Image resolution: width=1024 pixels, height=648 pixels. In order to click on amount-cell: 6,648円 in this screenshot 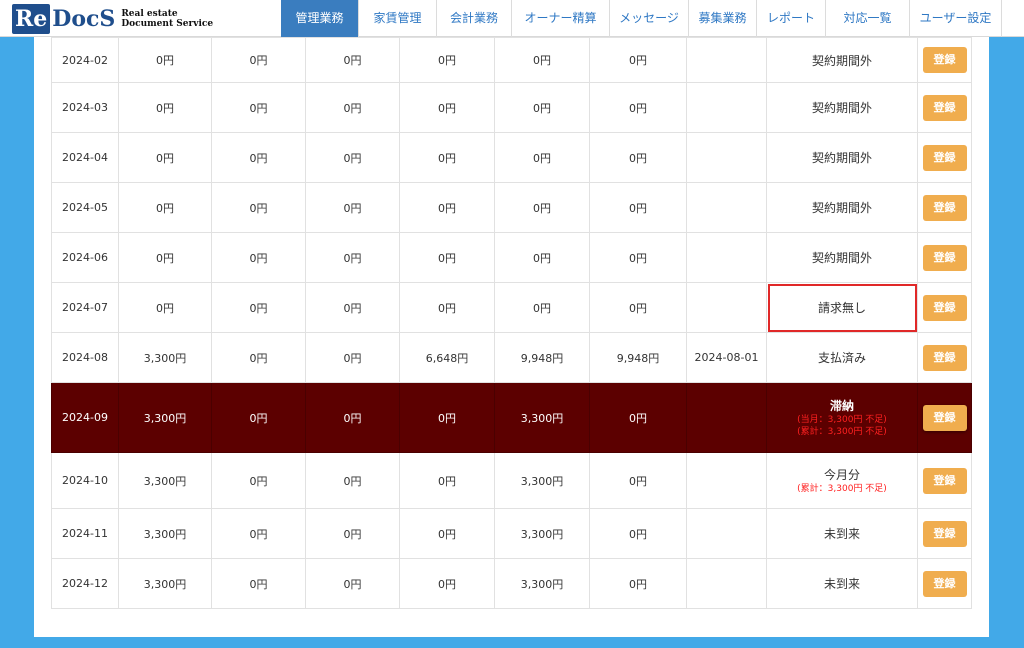, I will do `click(447, 357)`.